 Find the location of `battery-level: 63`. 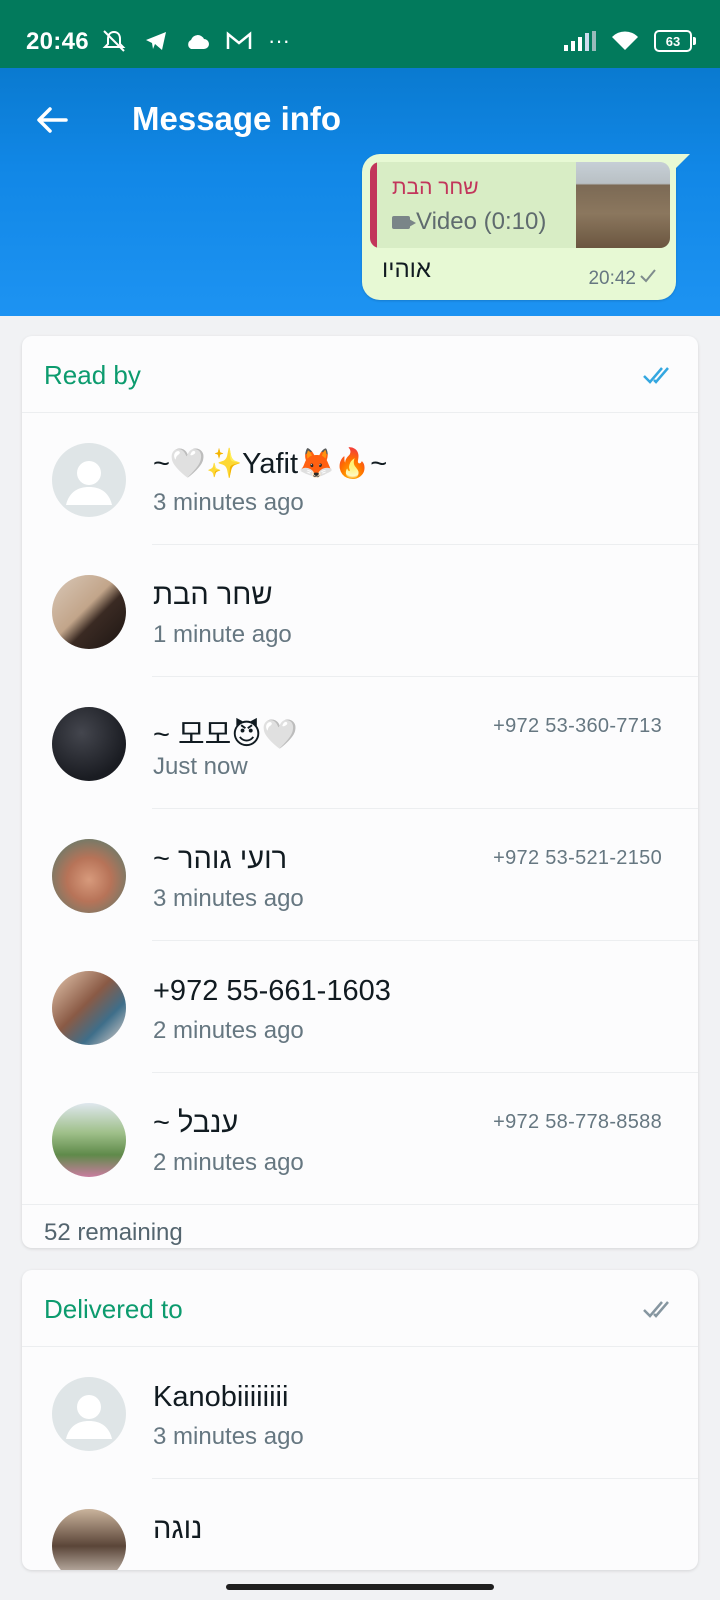

battery-level: 63 is located at coordinates (673, 41).